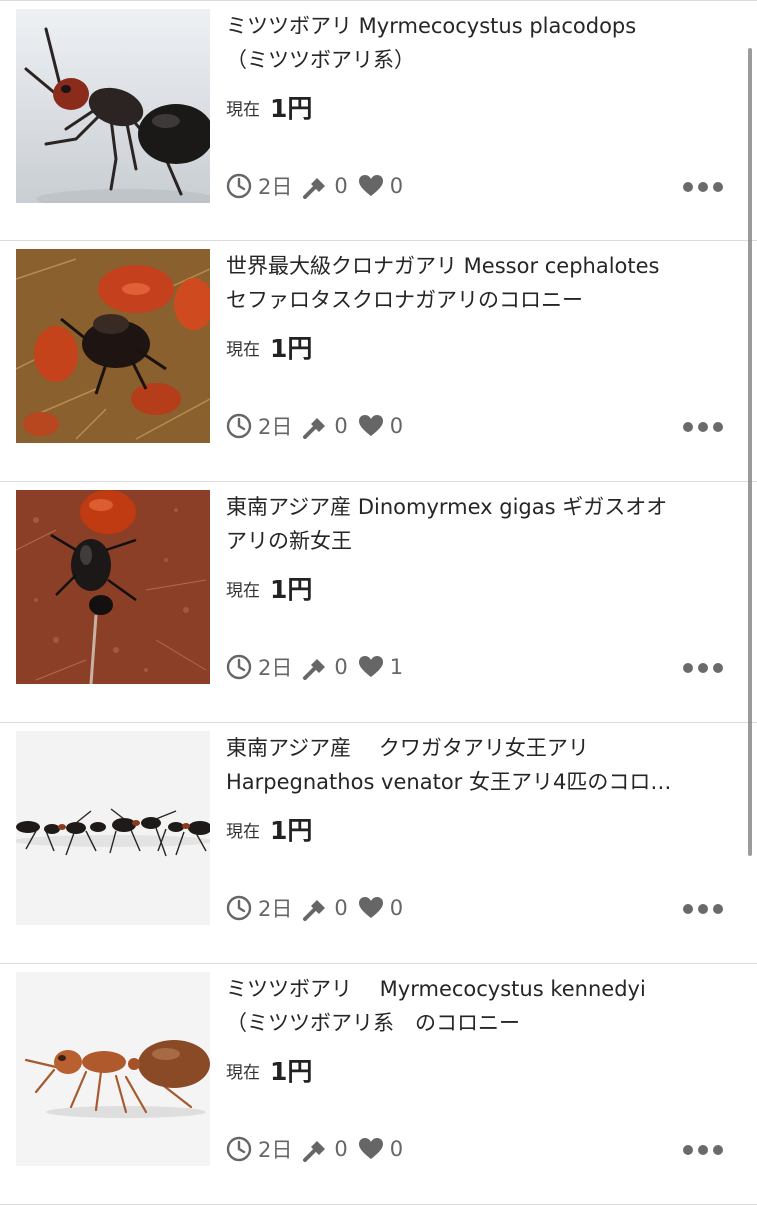 Image resolution: width=757 pixels, height=1205 pixels. What do you see at coordinates (476, 43) in the screenshot?
I see `listing-title: ミツツボアリ Myrmecocystus placodops （ミツツボアリ系）` at bounding box center [476, 43].